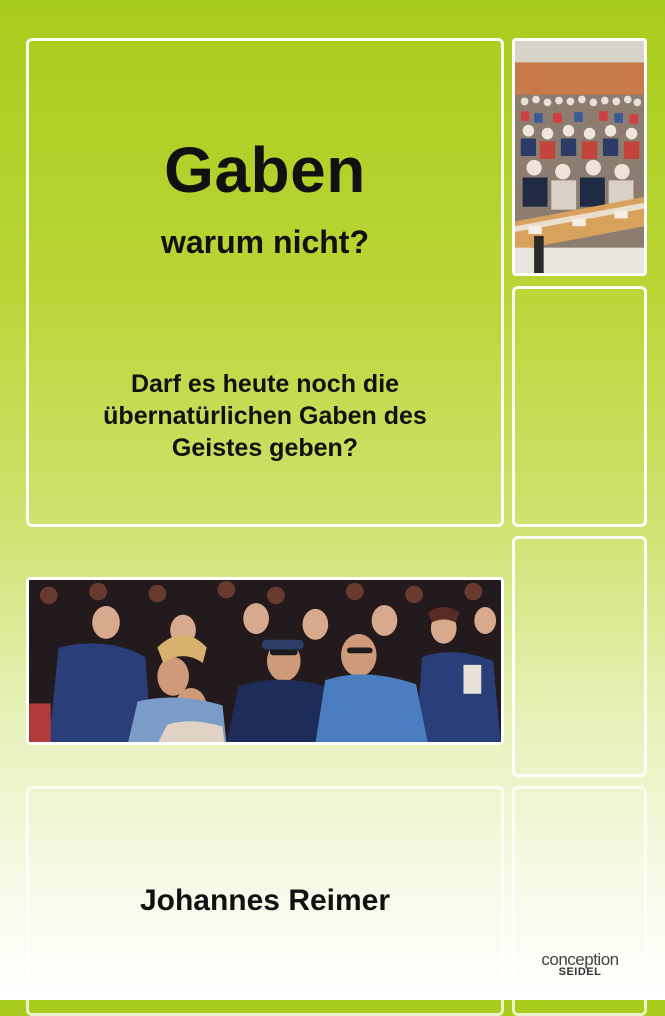 The width and height of the screenshot is (665, 1016). I want to click on book-author: Johannes Reimer, so click(265, 900).